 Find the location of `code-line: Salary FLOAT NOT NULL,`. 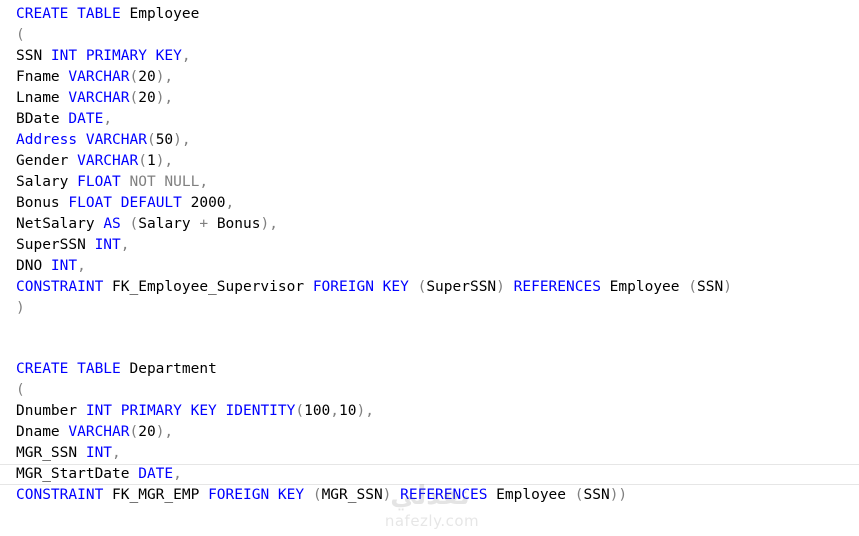

code-line: Salary FLOAT NOT NULL, is located at coordinates (112, 182).